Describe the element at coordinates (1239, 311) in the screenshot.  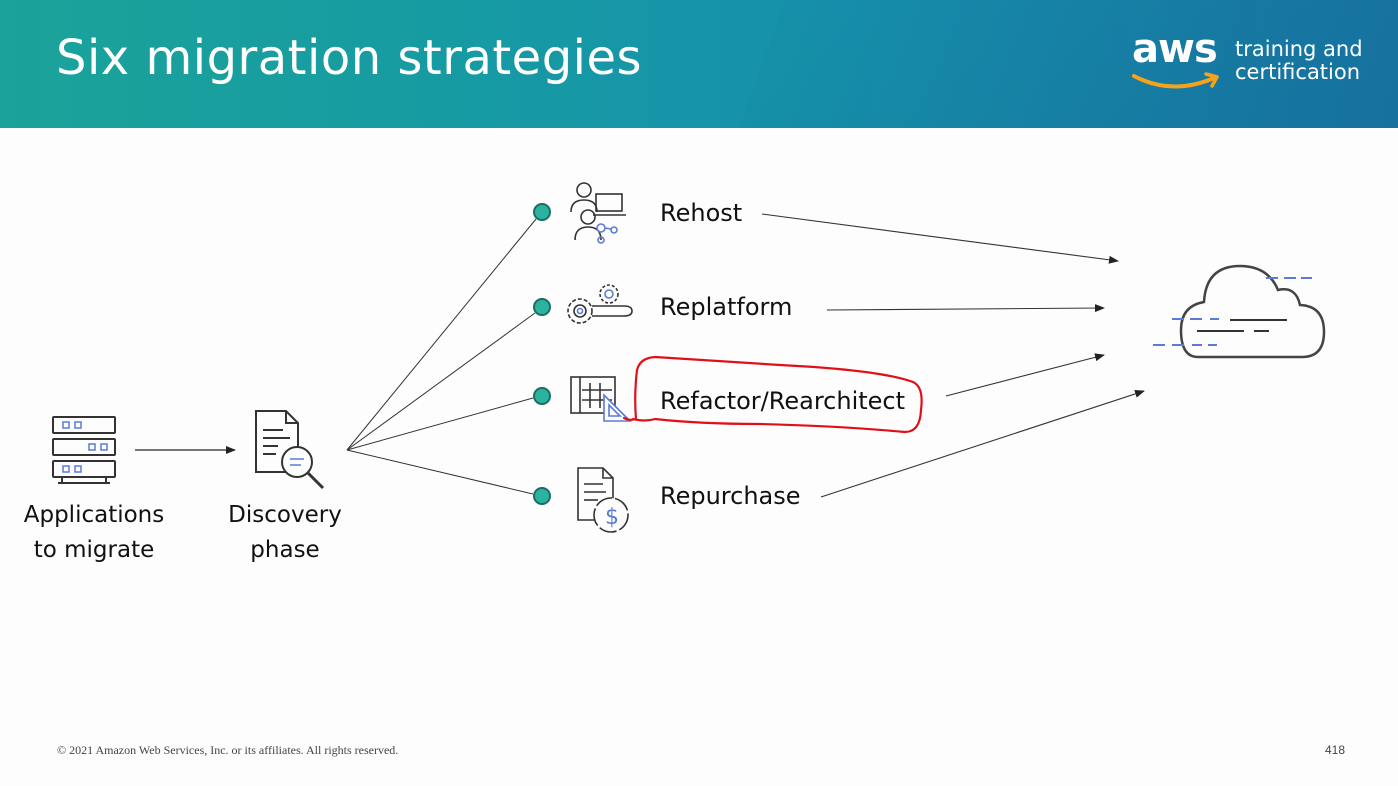
I see `cloud-icon` at that location.